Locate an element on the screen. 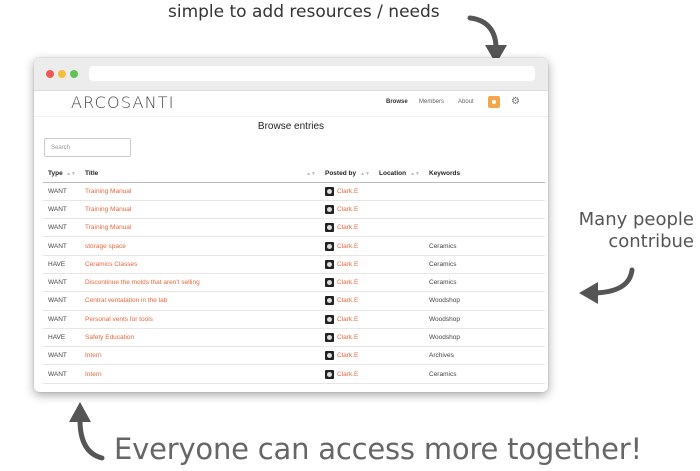  minimize-window-button is located at coordinates (62, 74).